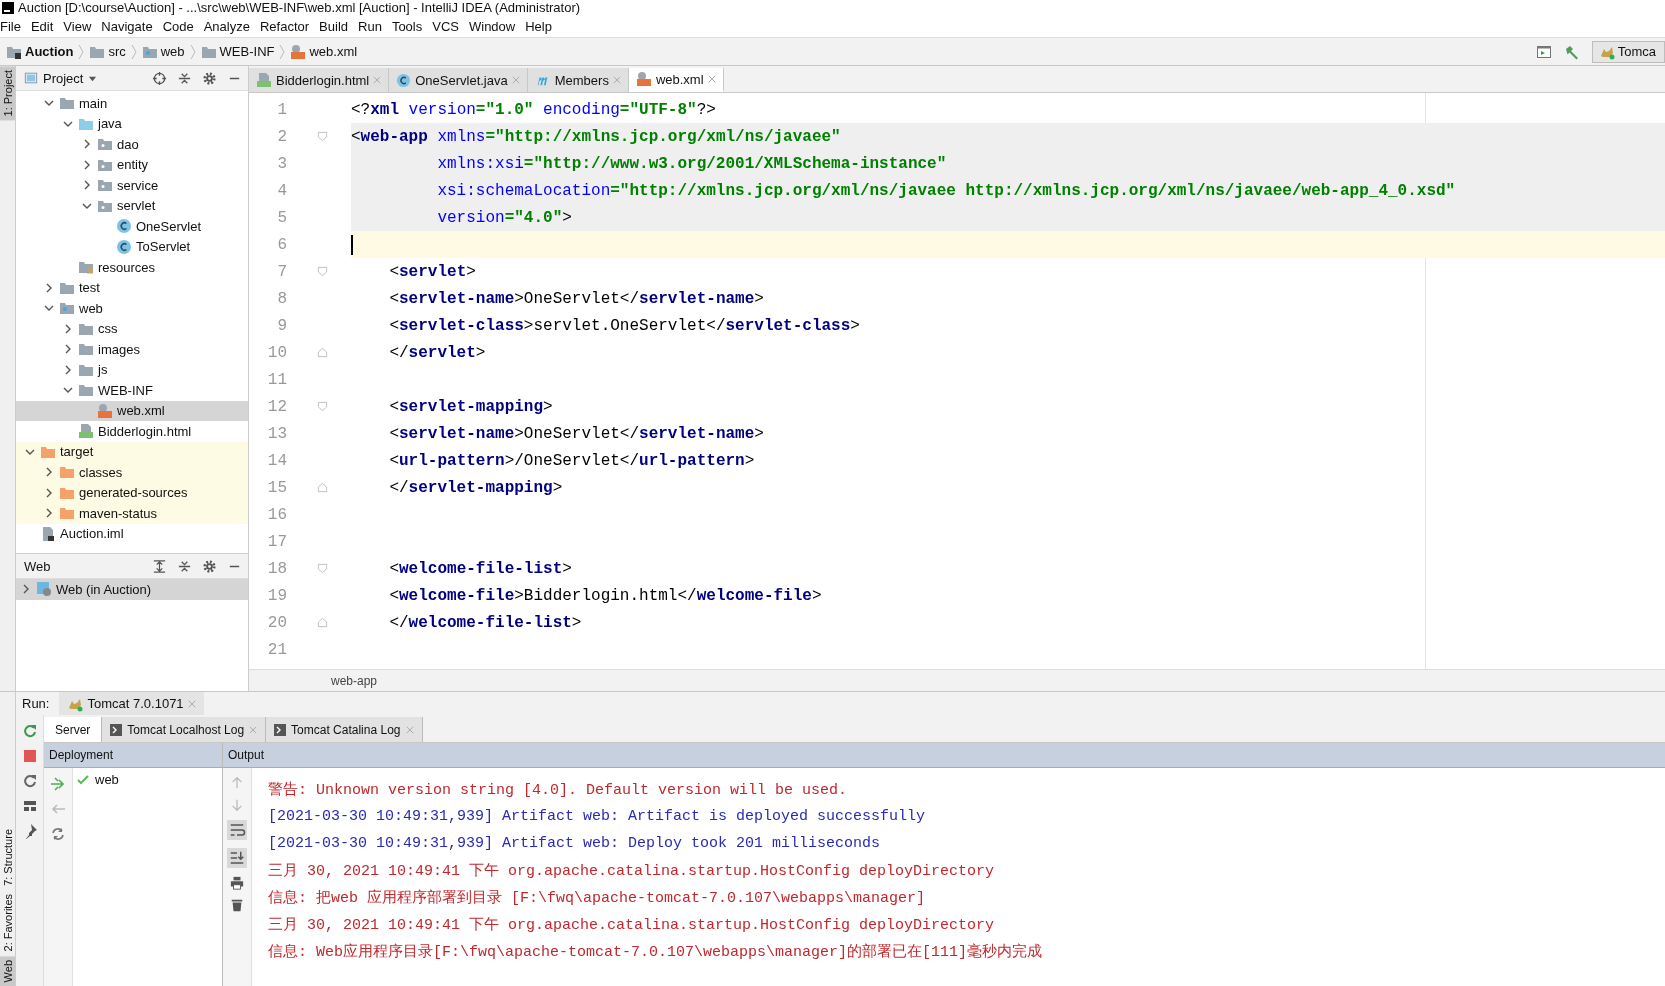 Image resolution: width=1665 pixels, height=986 pixels. What do you see at coordinates (132, 513) in the screenshot?
I see `tree-item: maven-status` at bounding box center [132, 513].